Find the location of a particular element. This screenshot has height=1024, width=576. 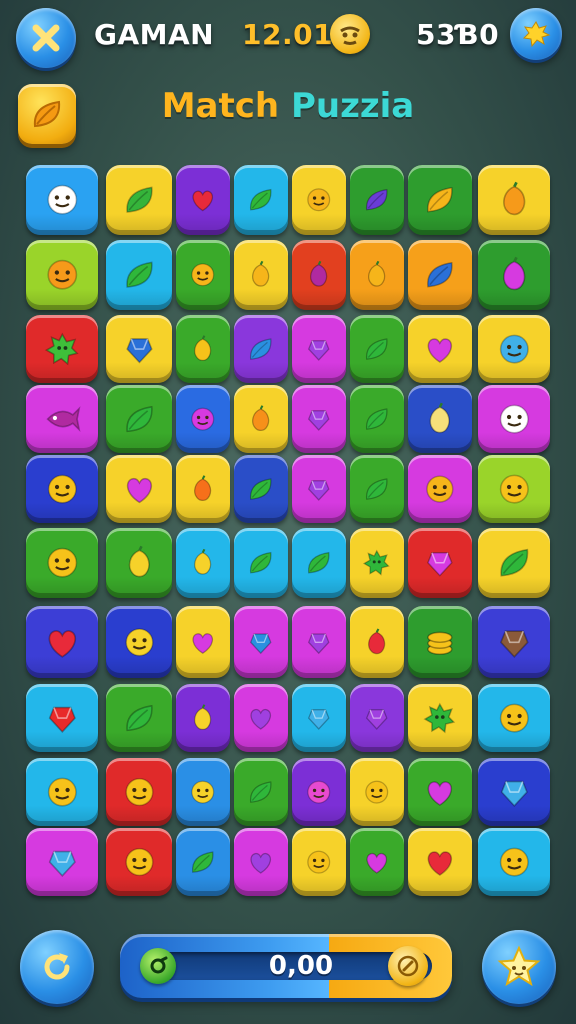

tile-face-r10c5 is located at coordinates (319, 862).